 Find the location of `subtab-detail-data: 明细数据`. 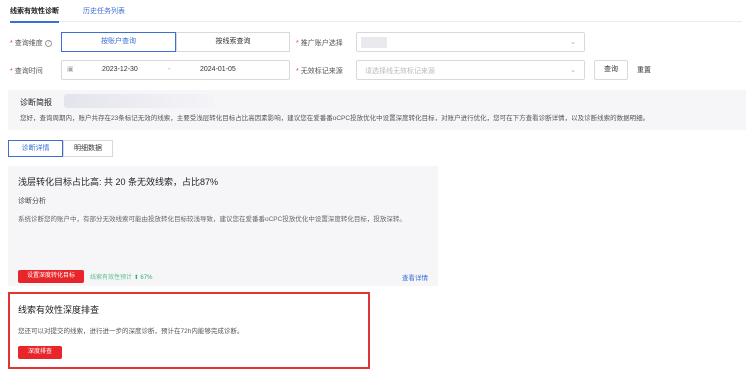

subtab-detail-data: 明细数据 is located at coordinates (88, 148).